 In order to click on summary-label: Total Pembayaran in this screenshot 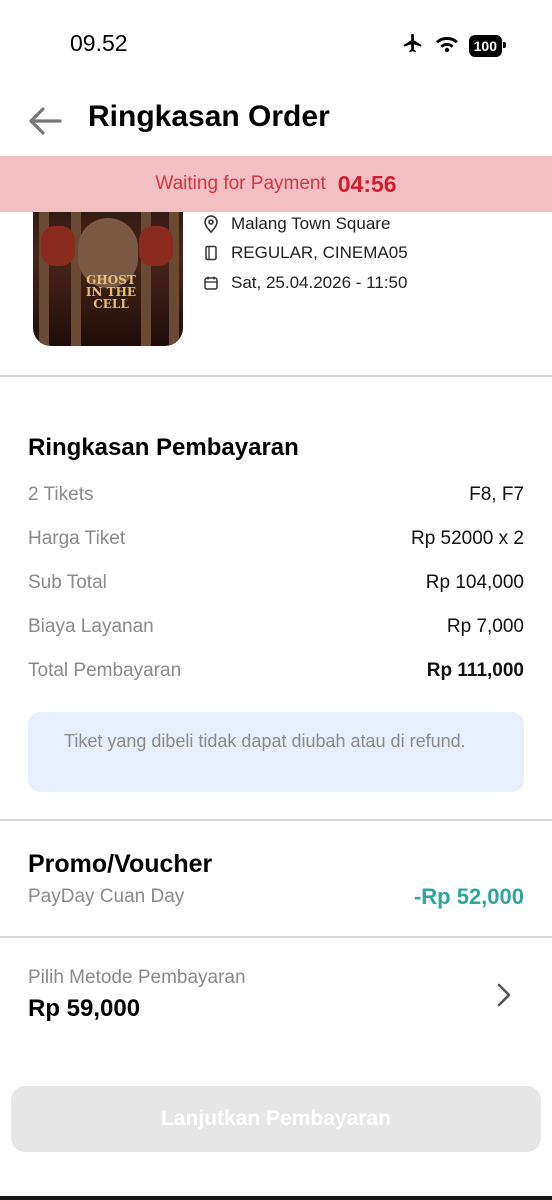, I will do `click(105, 670)`.